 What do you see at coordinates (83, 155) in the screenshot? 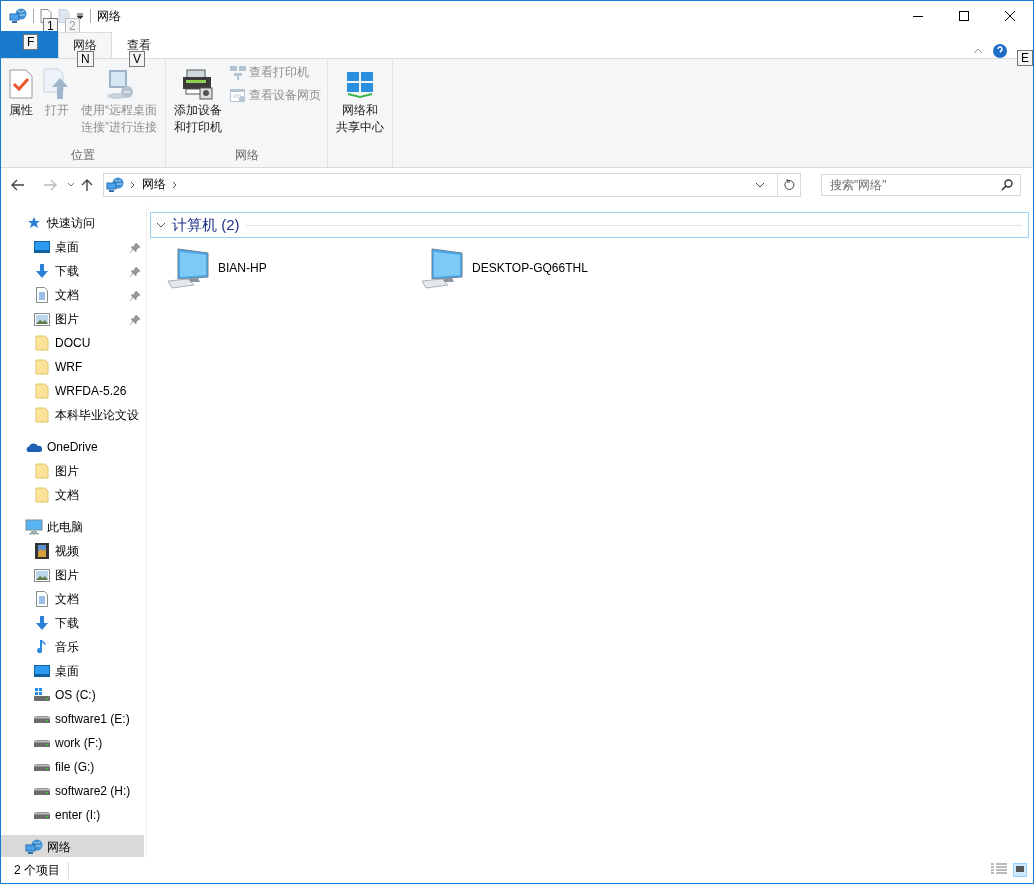
I see `group-label: 位置` at bounding box center [83, 155].